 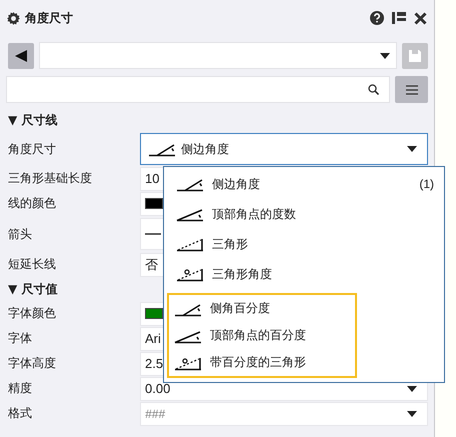 I want to click on property-label: 线的颜色, so click(x=32, y=203).